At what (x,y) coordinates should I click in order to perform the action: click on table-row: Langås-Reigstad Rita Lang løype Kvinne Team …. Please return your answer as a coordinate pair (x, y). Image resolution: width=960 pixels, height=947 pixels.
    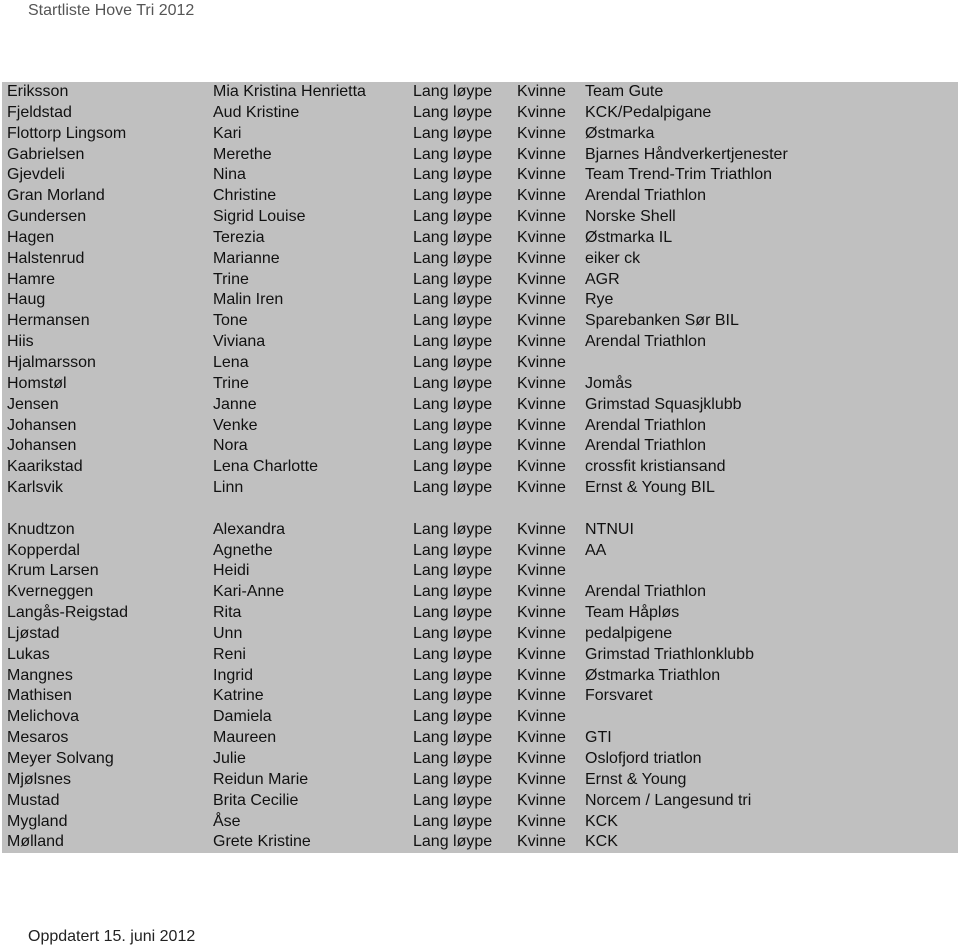
    Looking at the image, I should click on (480, 613).